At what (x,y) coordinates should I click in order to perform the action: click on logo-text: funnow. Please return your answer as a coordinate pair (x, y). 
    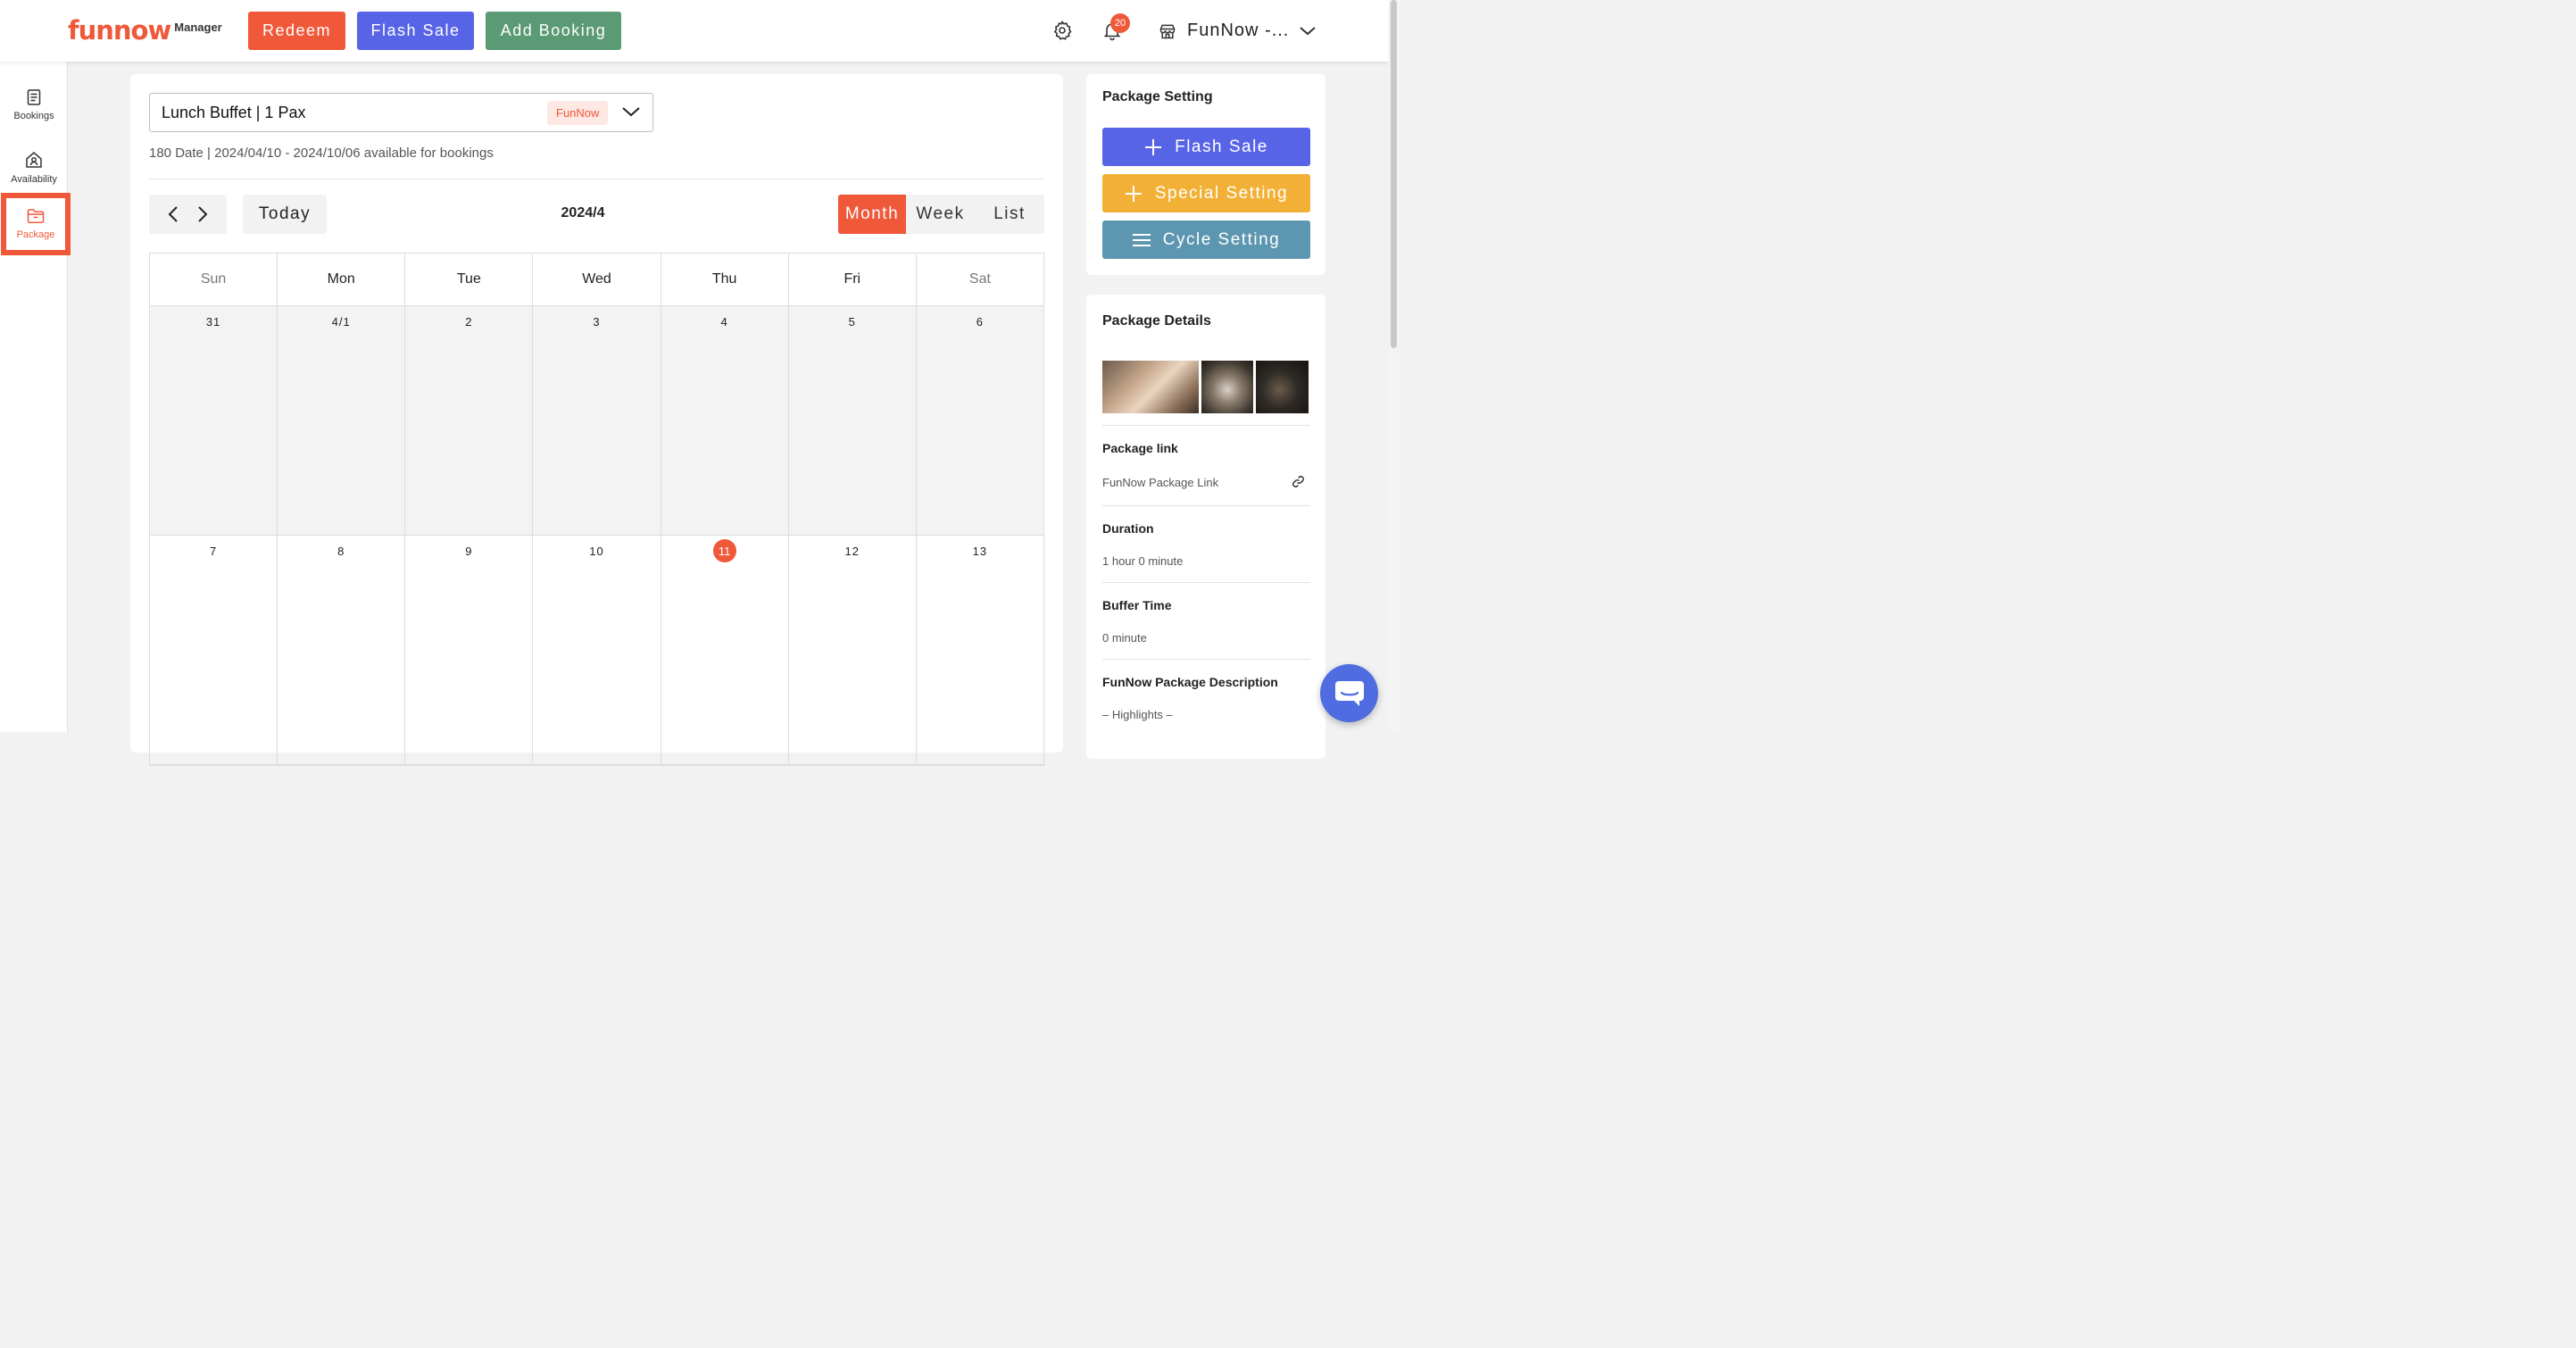
    Looking at the image, I should click on (119, 30).